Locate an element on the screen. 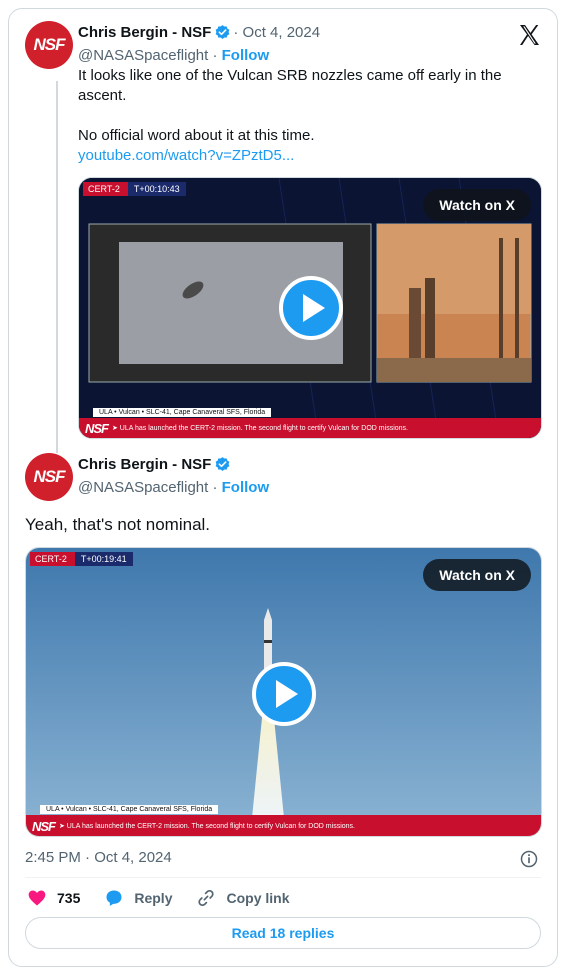  heart-icon is located at coordinates (37, 898).